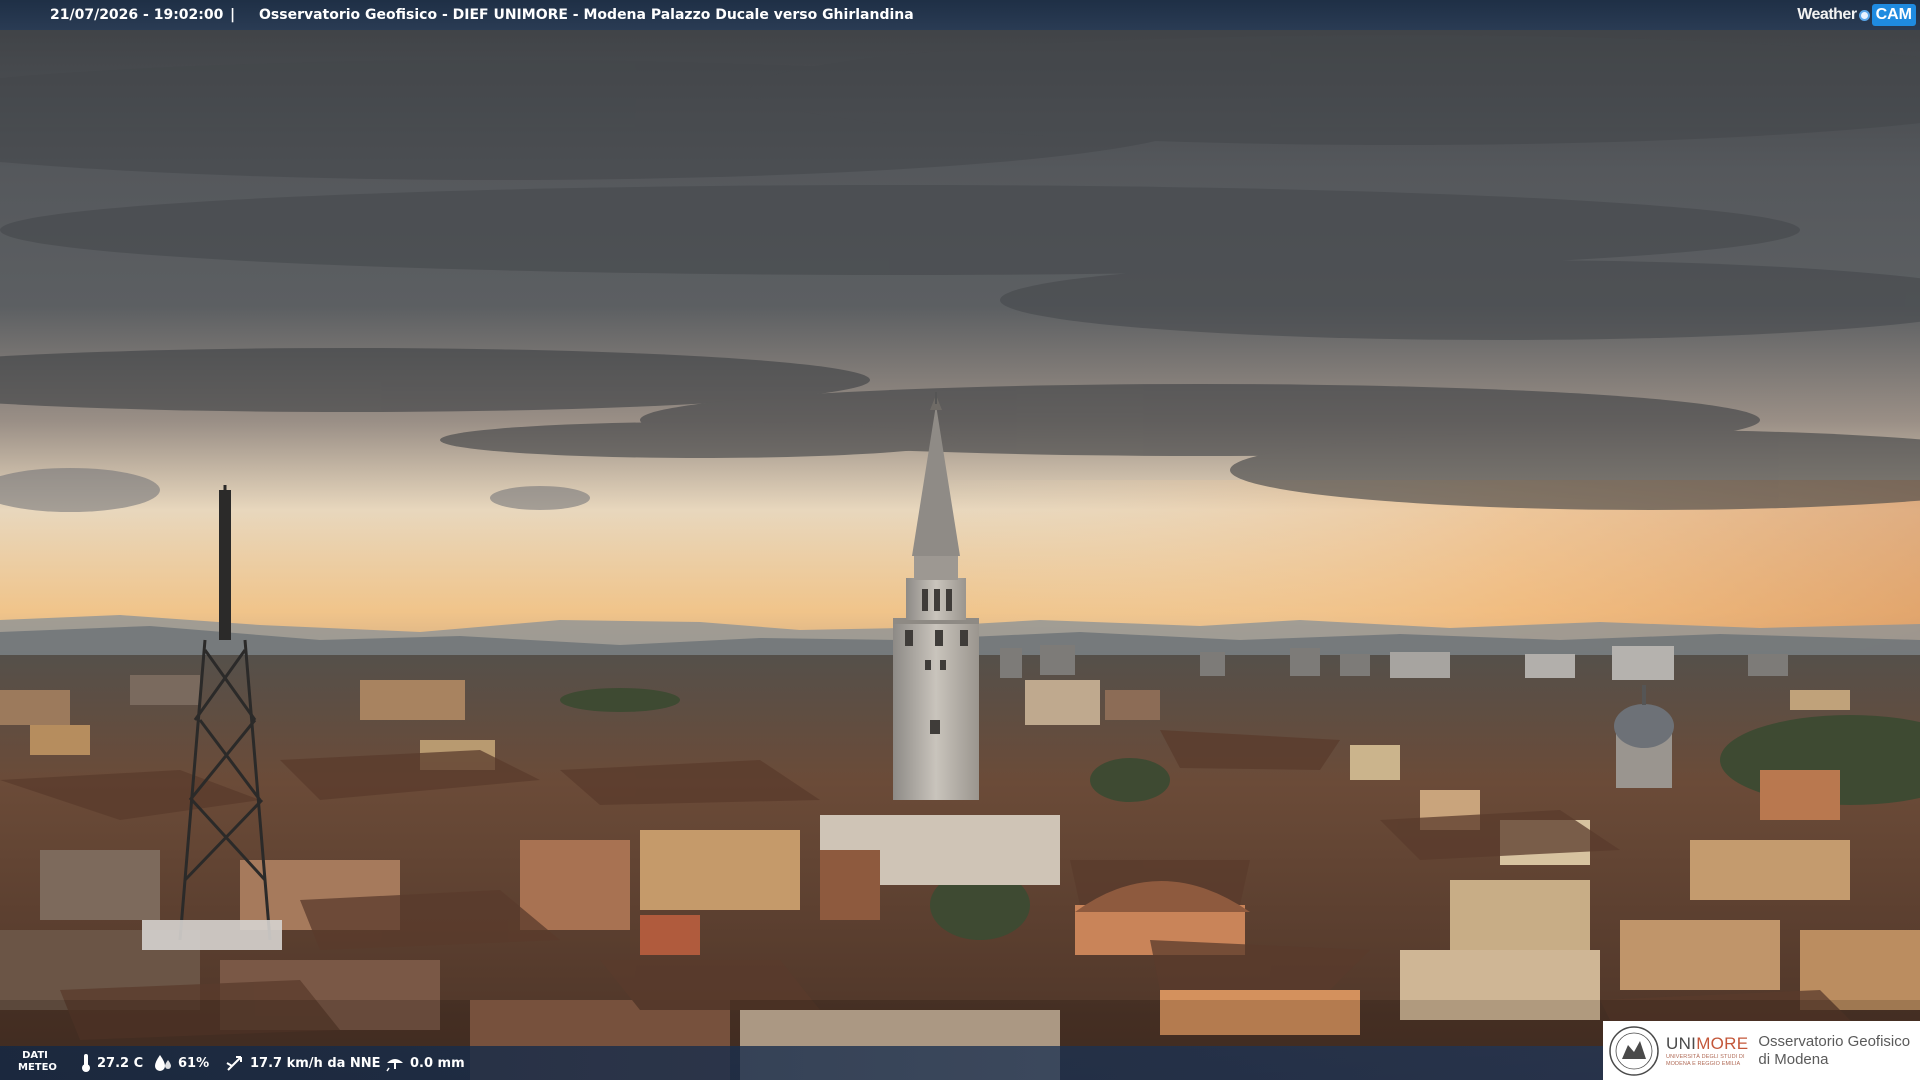 The height and width of the screenshot is (1080, 1920). What do you see at coordinates (1793, 1059) in the screenshot?
I see `observatory-name-line2: di Modena` at bounding box center [1793, 1059].